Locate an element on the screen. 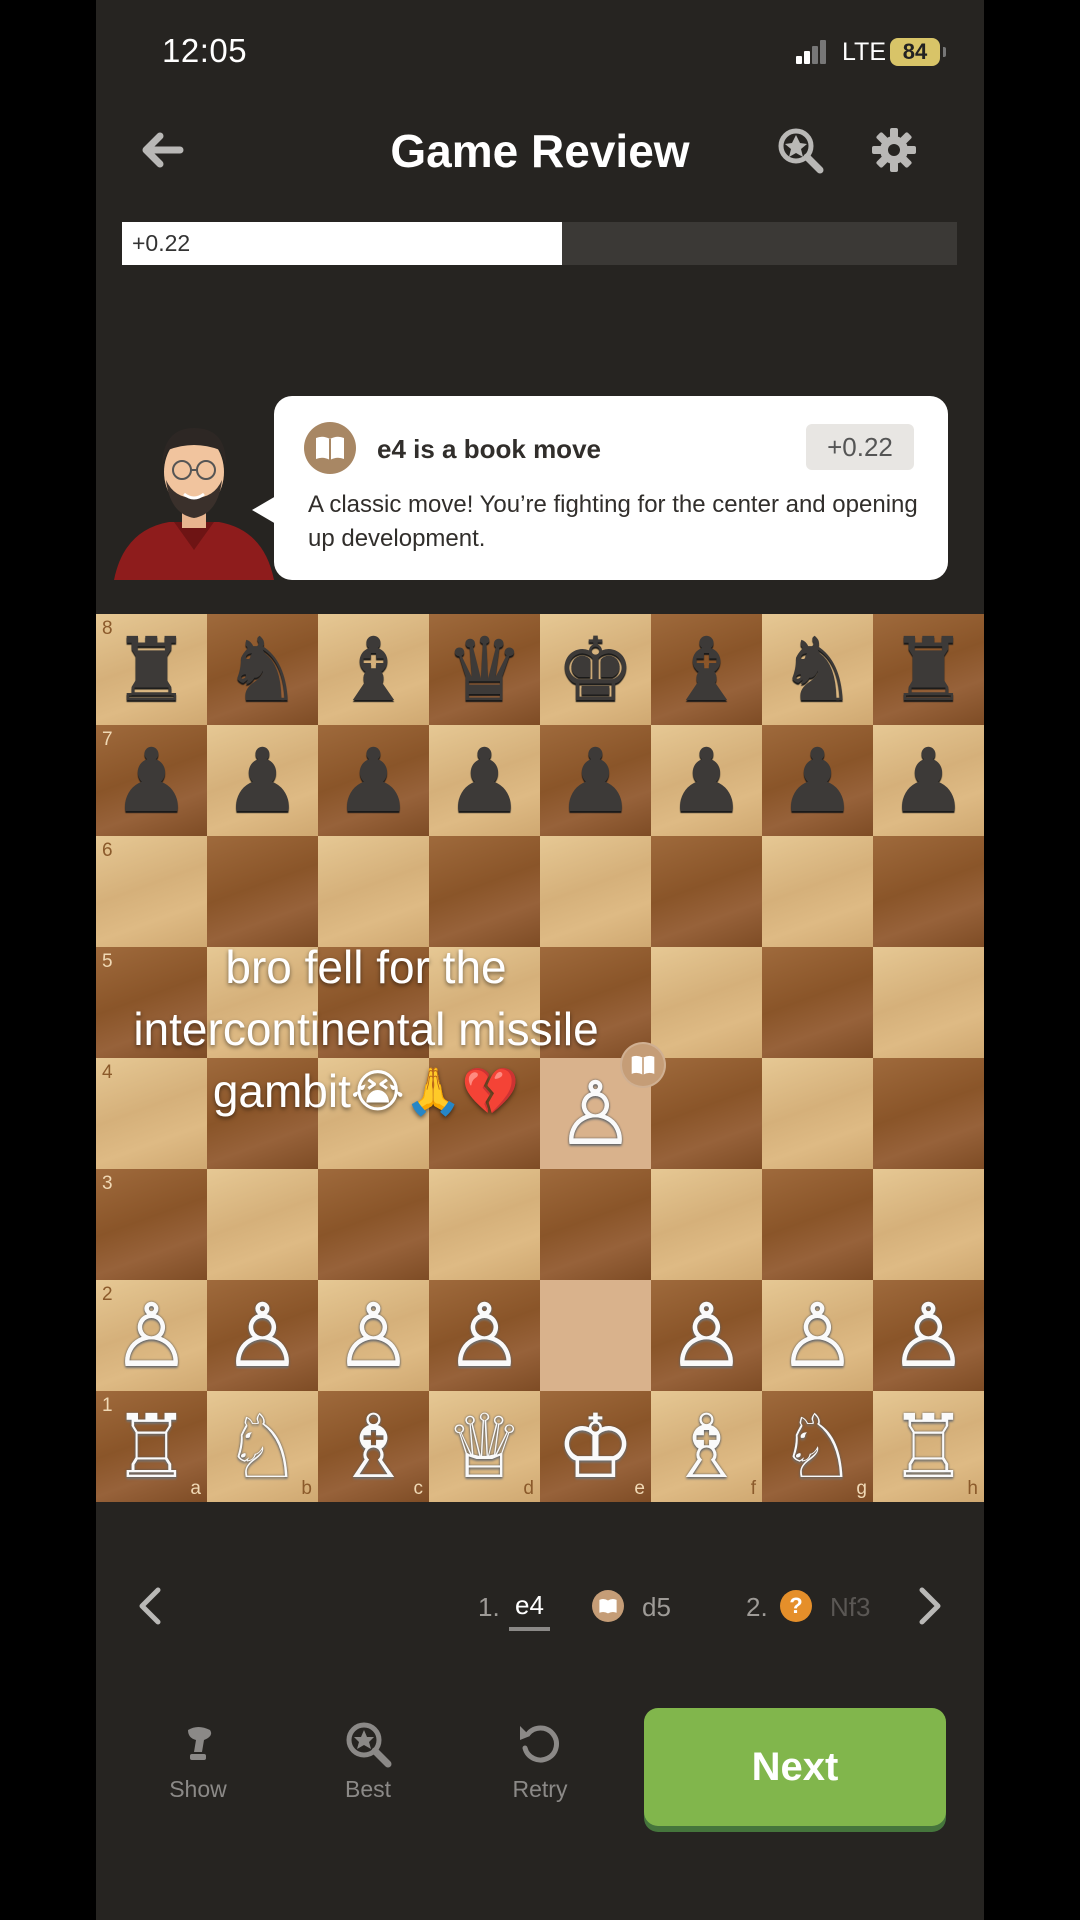 The height and width of the screenshot is (1920, 1080). previous-move-button is located at coordinates (150, 1606).